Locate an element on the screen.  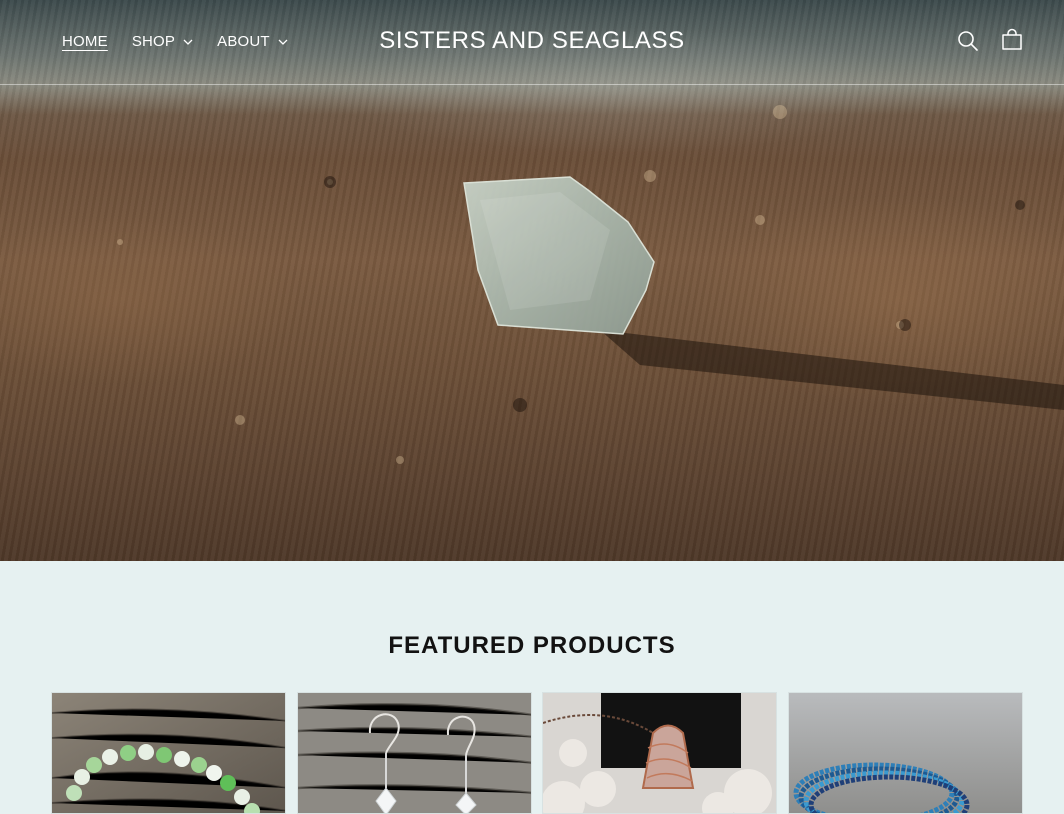
site-header: HOME SHOP ABOUT SISTERS AND SEAGLASS is located at coordinates (532, 42).